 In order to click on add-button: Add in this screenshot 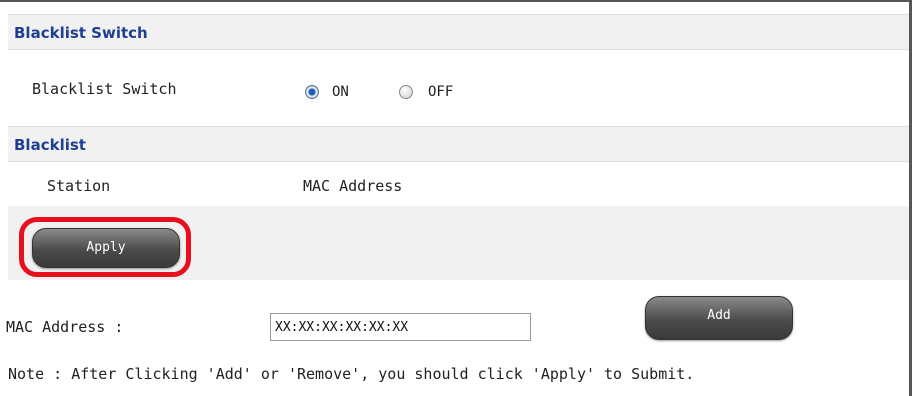, I will do `click(719, 318)`.